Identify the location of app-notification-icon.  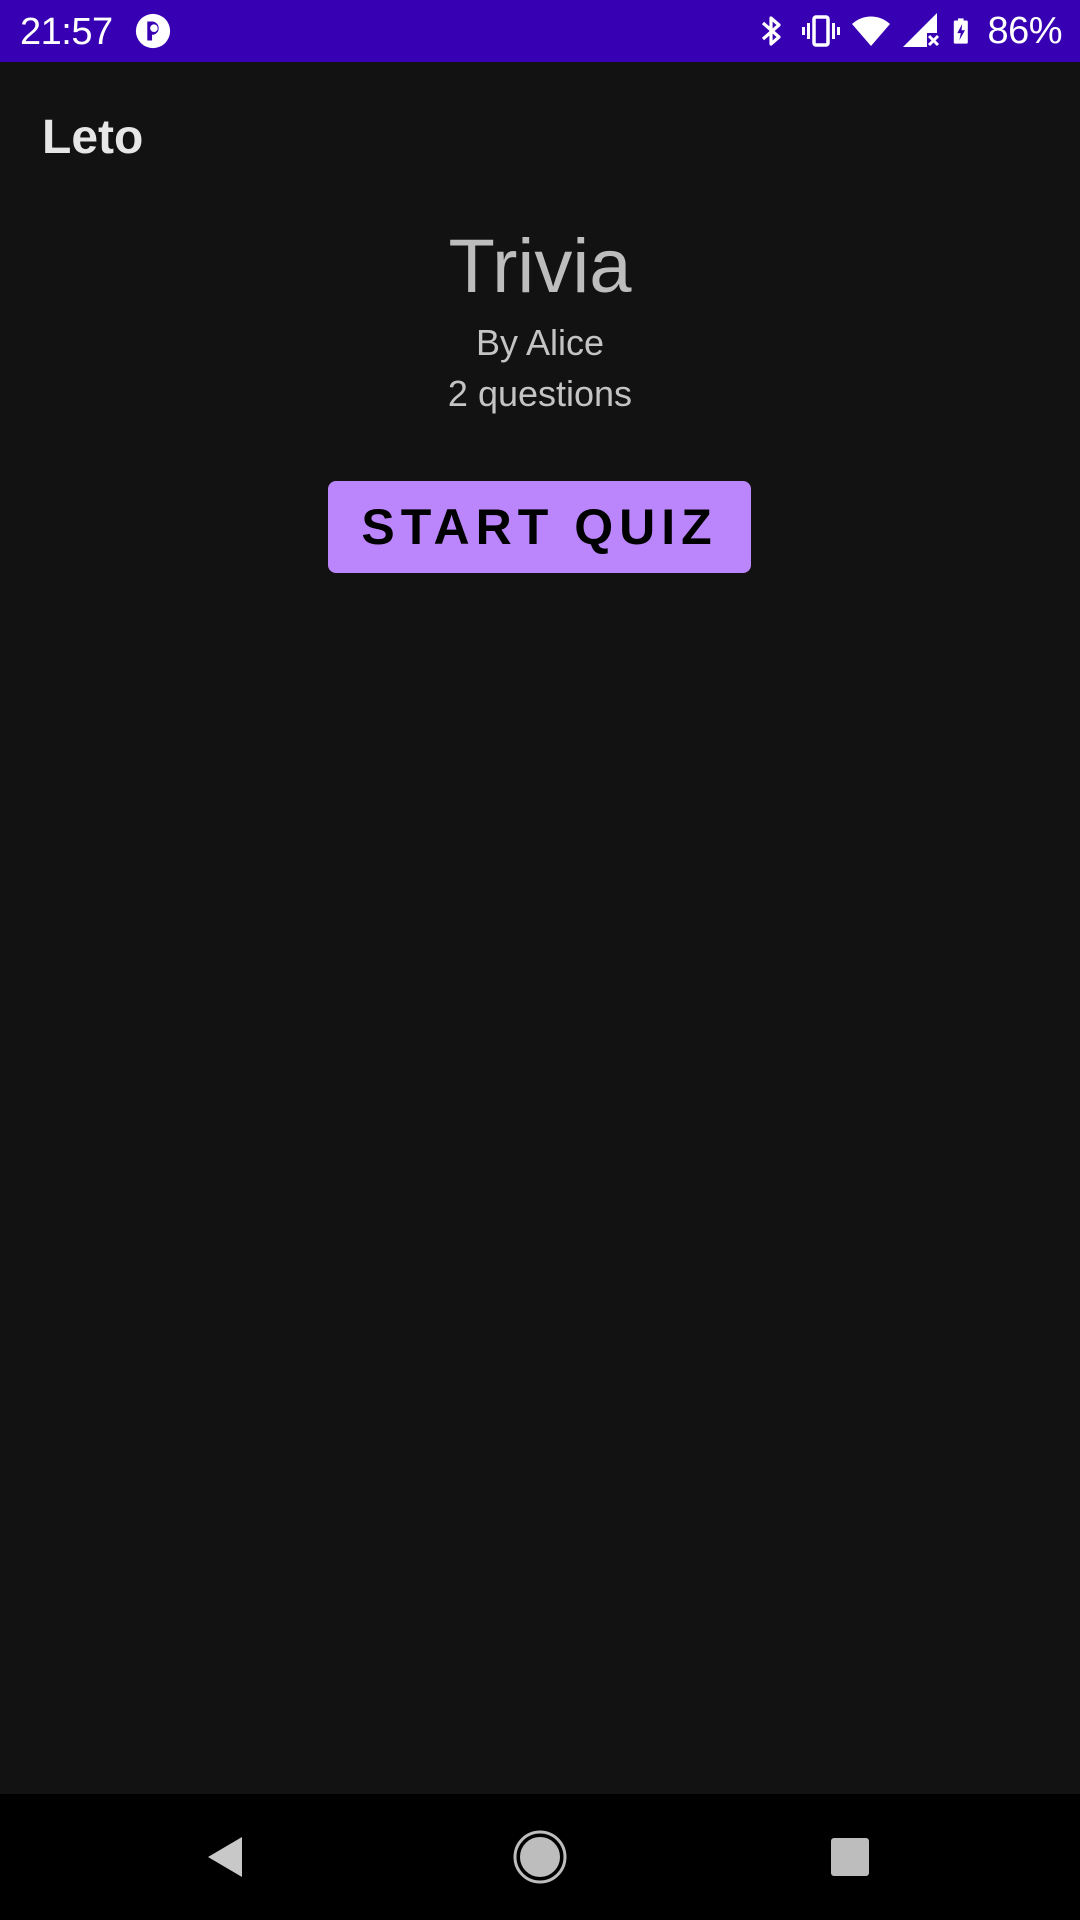
(153, 31).